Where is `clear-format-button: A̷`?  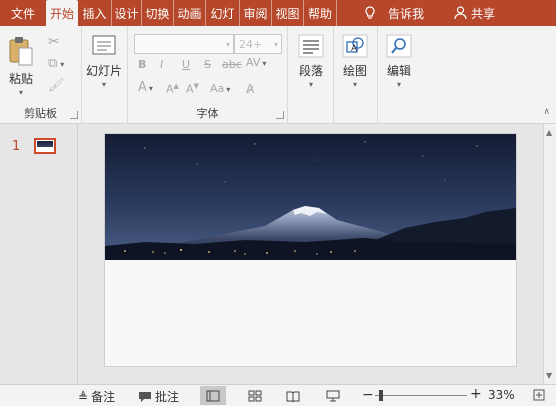
clear-format-button: A̷ is located at coordinates (250, 89).